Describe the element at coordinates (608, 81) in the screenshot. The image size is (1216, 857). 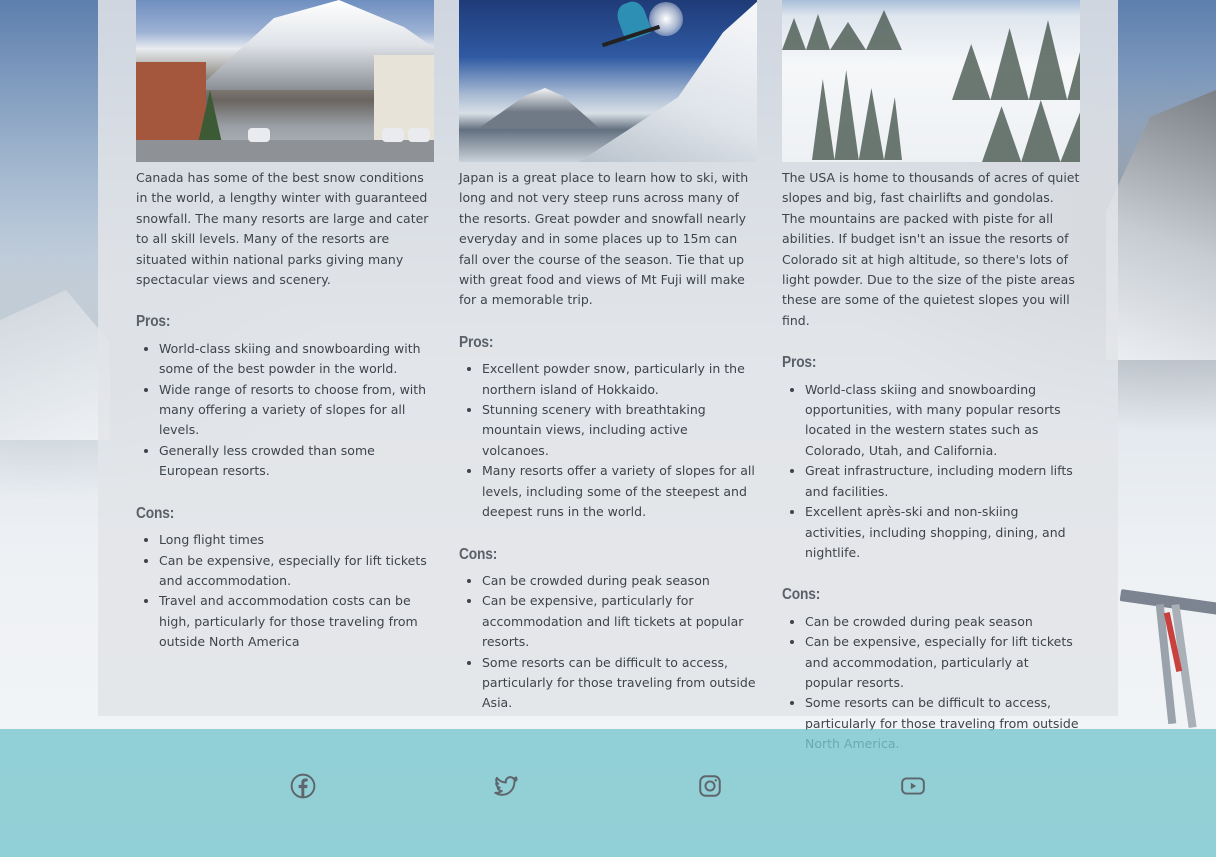
I see `japan-photo` at that location.